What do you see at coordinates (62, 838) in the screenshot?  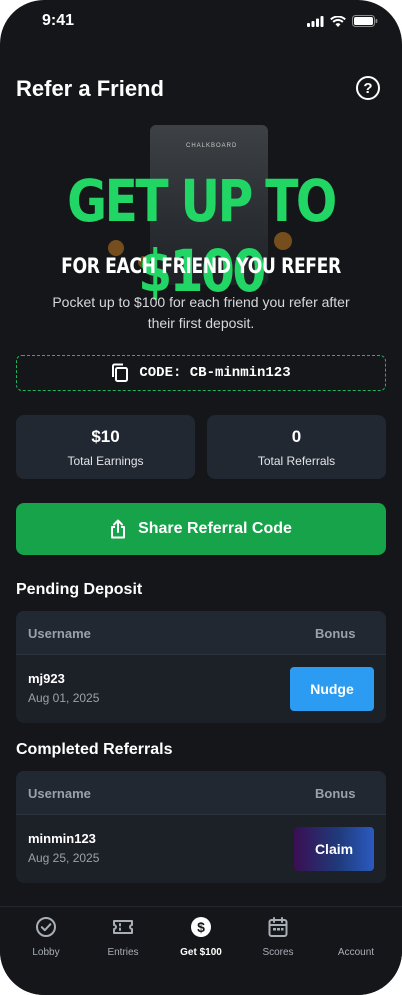 I see `row-username: minmin123` at bounding box center [62, 838].